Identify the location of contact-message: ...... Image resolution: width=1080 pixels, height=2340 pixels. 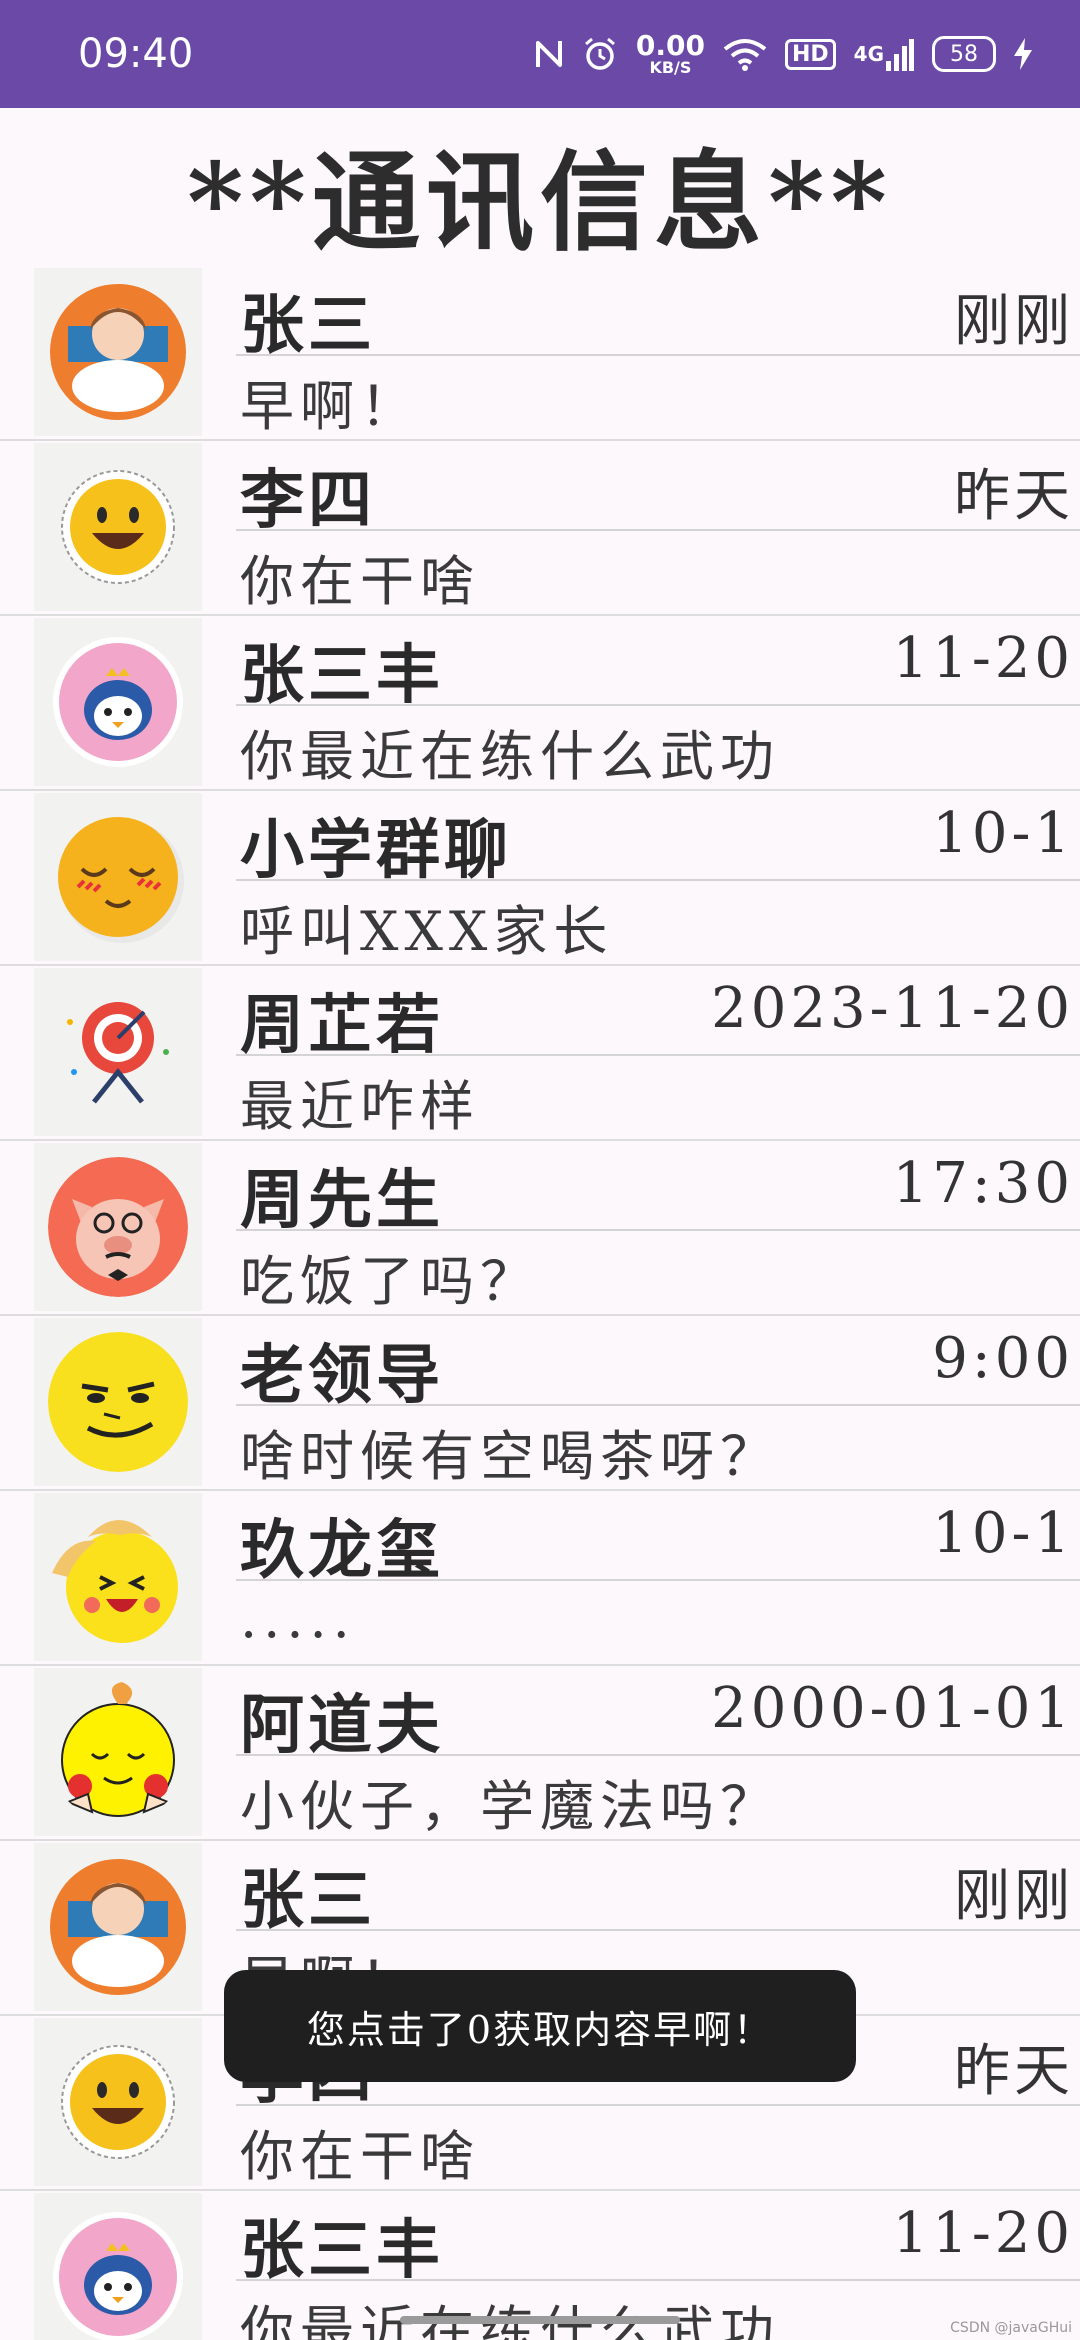
(298, 1618).